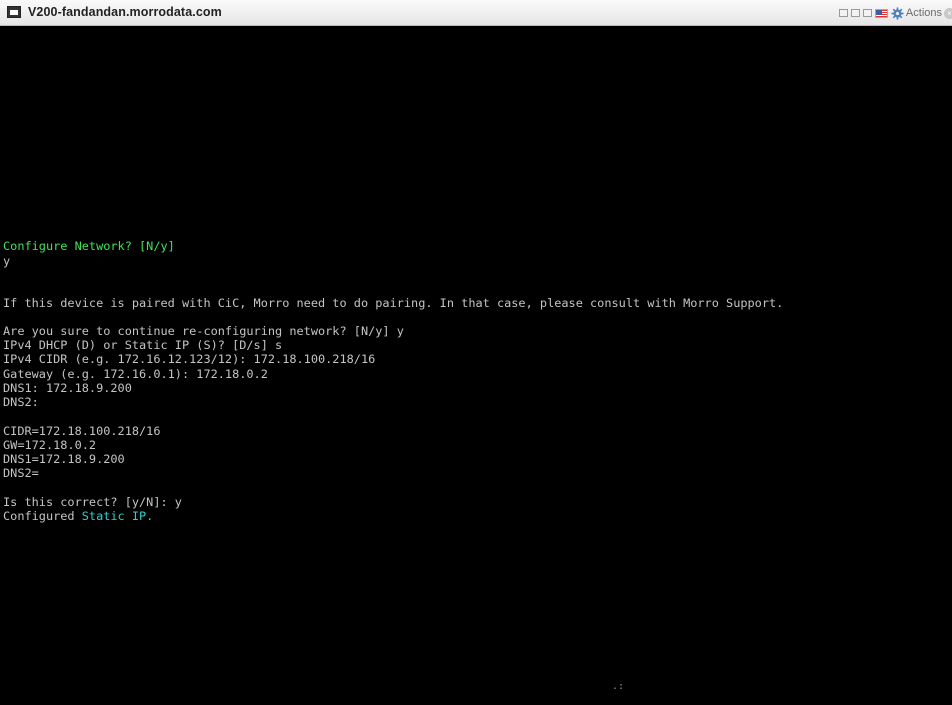 Image resolution: width=952 pixels, height=705 pixels. Describe the element at coordinates (867, 13) in the screenshot. I see `fullscreen-icon` at that location.